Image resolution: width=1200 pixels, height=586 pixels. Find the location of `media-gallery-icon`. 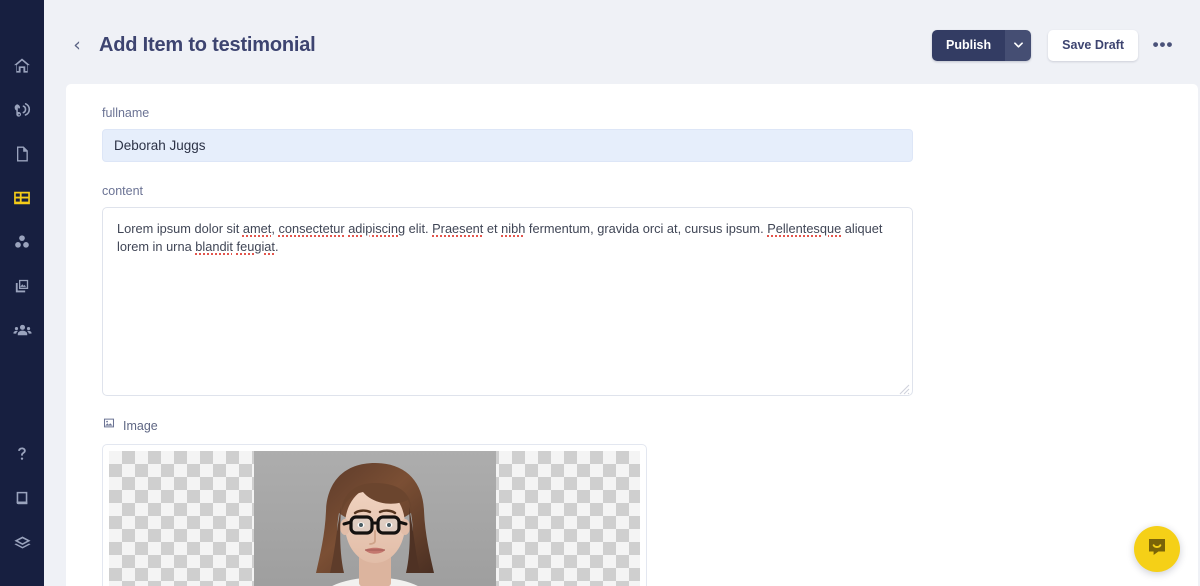

media-gallery-icon is located at coordinates (22, 286).